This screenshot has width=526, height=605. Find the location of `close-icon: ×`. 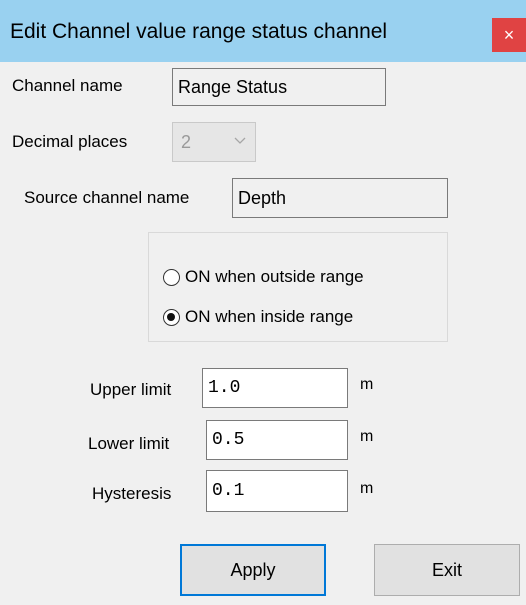

close-icon: × is located at coordinates (509, 35).